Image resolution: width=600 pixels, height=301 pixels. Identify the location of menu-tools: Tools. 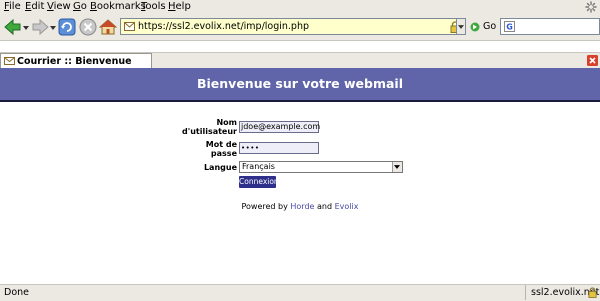
(153, 7).